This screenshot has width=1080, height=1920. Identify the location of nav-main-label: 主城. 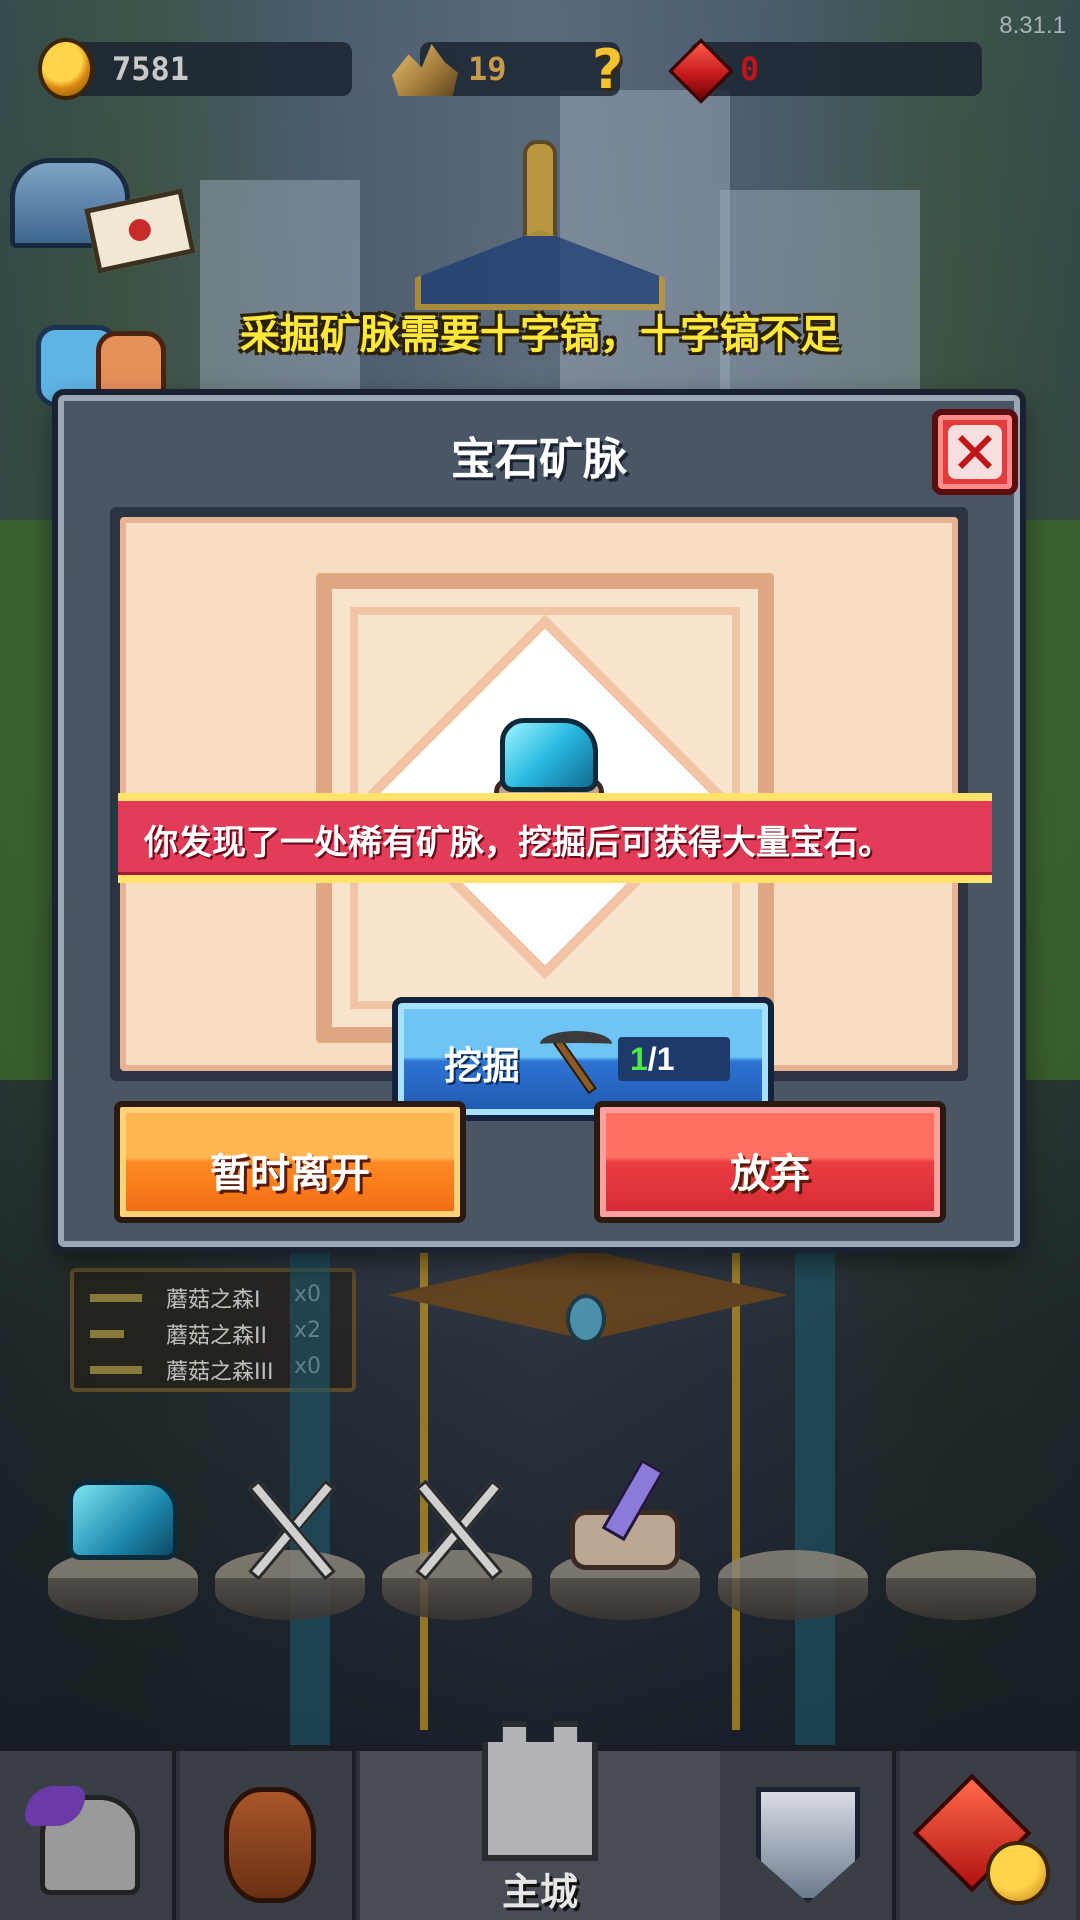
(539, 1892).